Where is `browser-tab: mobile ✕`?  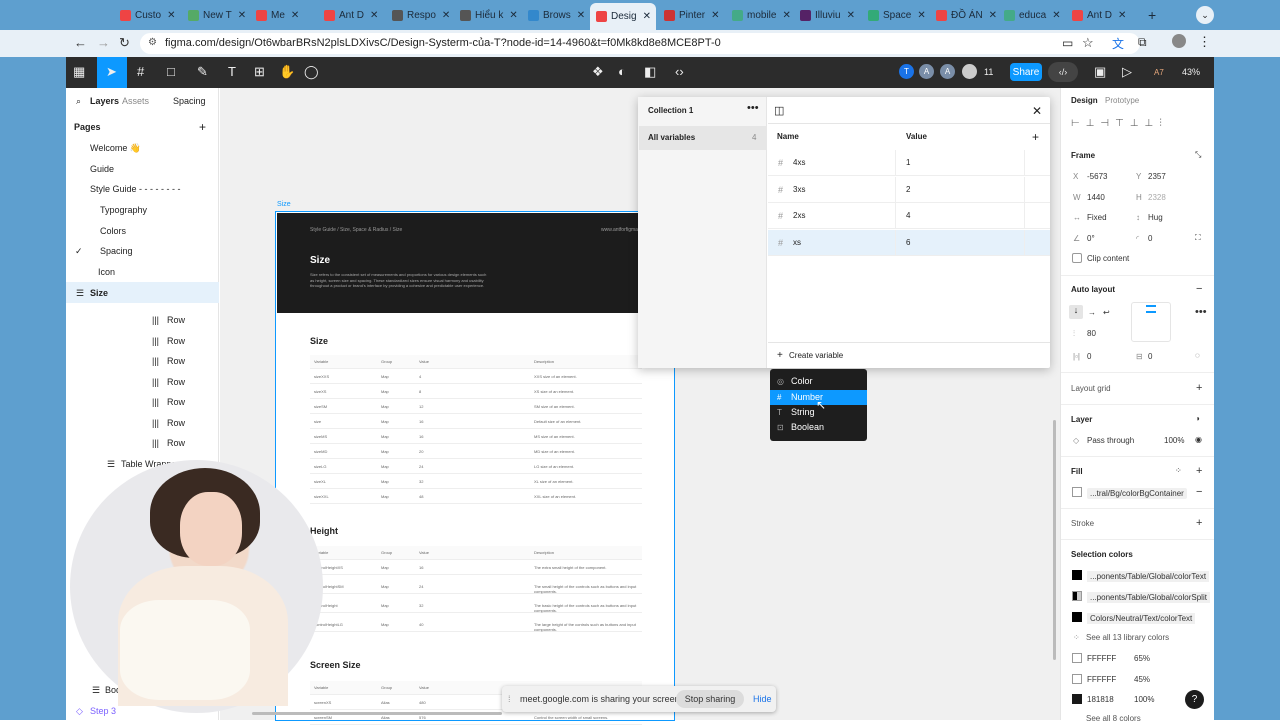
browser-tab: mobile ✕ is located at coordinates (759, 15).